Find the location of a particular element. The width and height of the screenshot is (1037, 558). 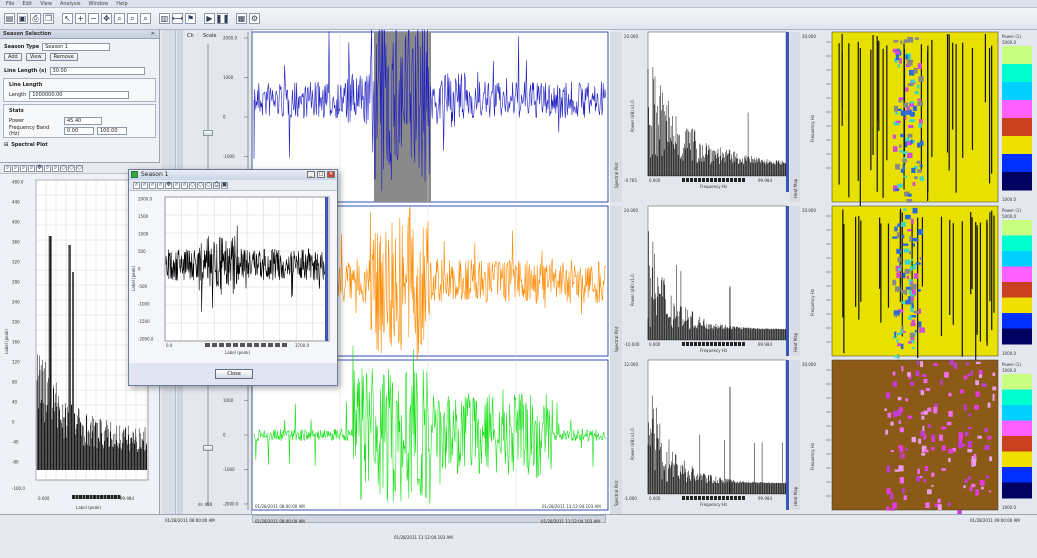

popup-y-tick: 500 is located at coordinates (142, 251).